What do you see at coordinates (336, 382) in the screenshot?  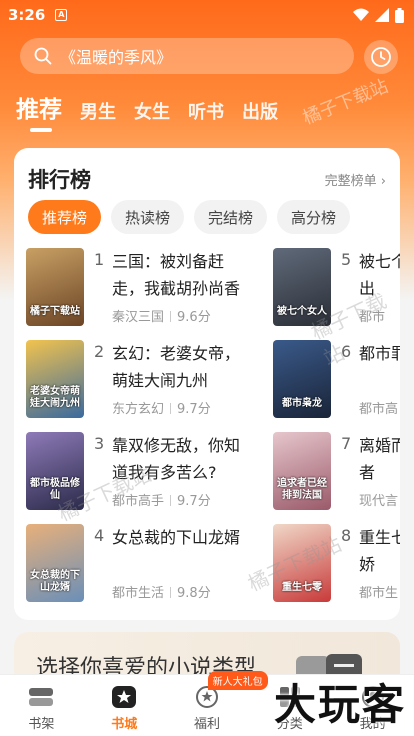 I see `book-item: 都市枭龙 6 都市罪都市高` at bounding box center [336, 382].